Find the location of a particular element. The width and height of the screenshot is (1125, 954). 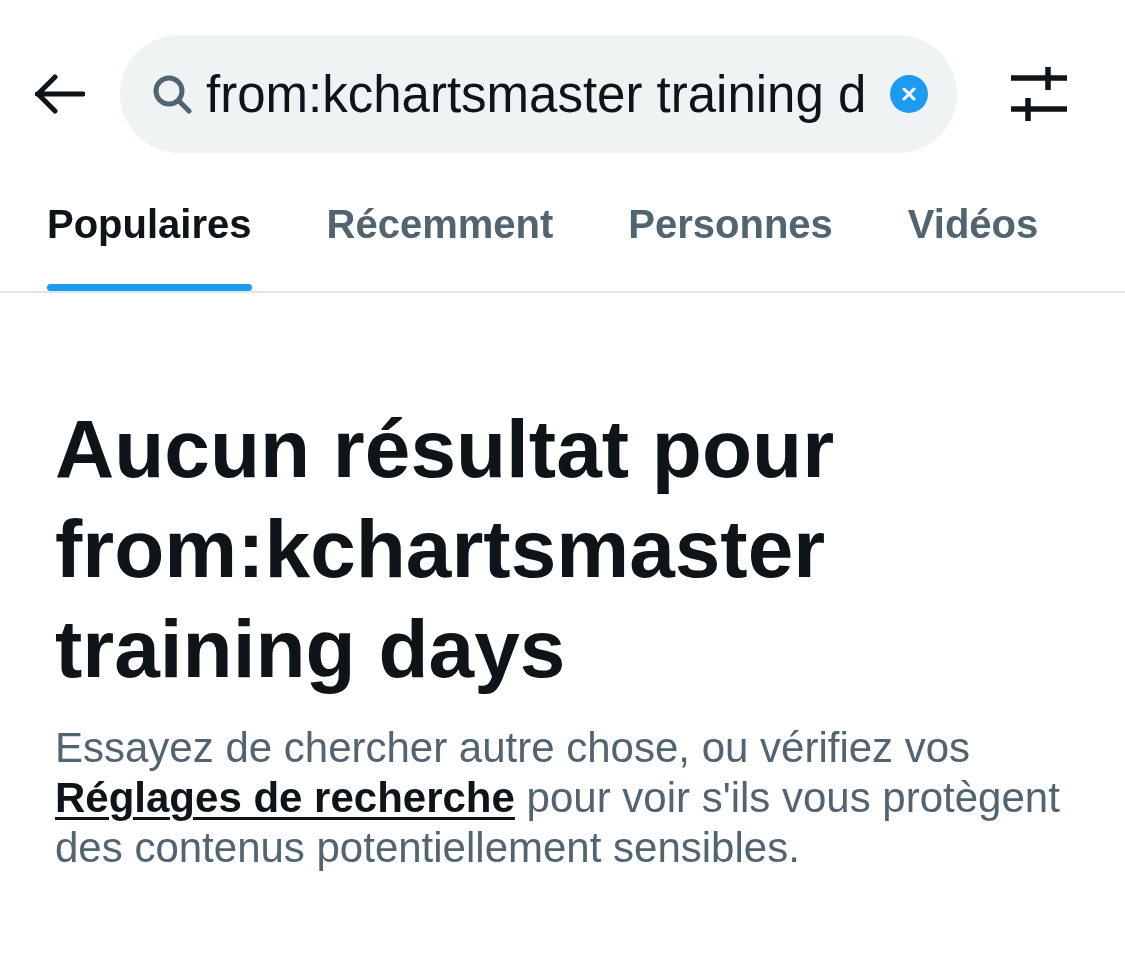

tab: Vidéos is located at coordinates (973, 222).